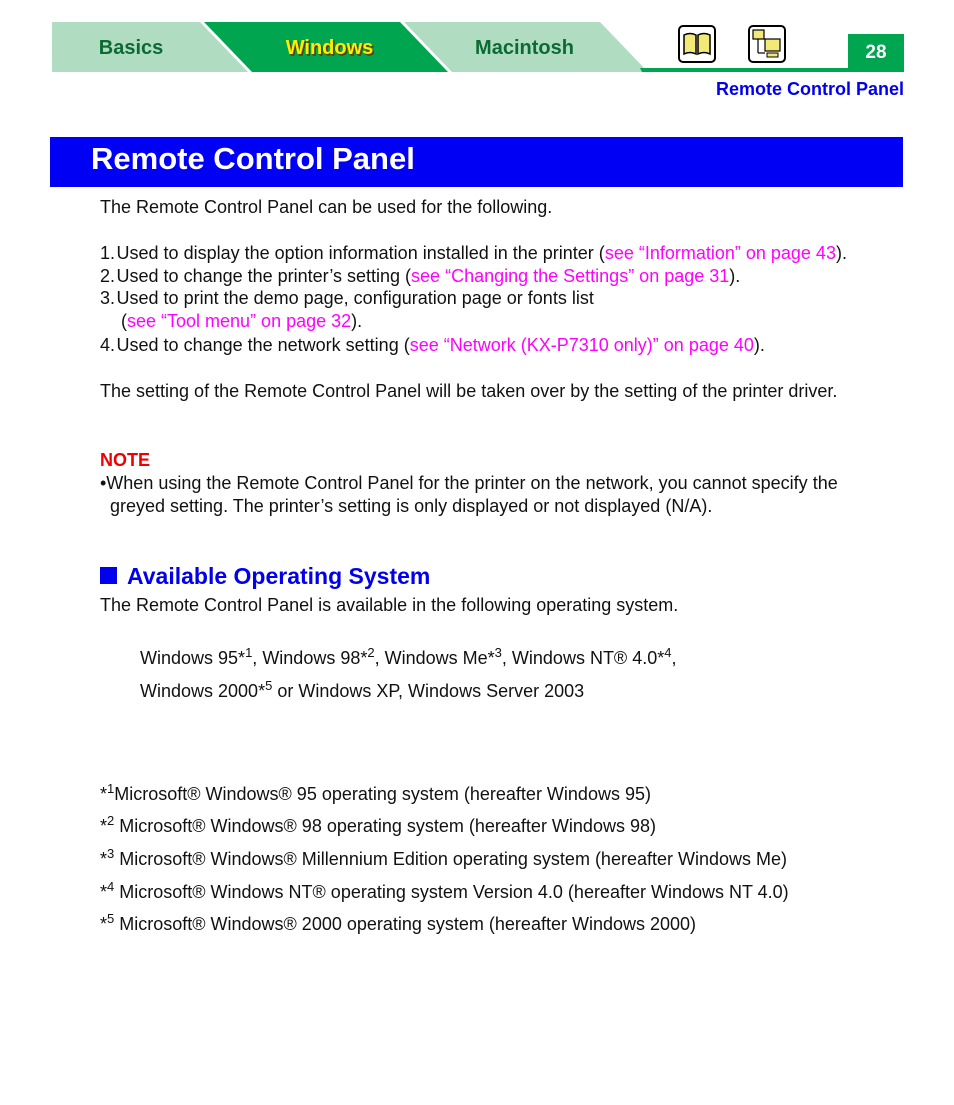 The width and height of the screenshot is (954, 1105). I want to click on os-name: Windows Me, so click(436, 658).